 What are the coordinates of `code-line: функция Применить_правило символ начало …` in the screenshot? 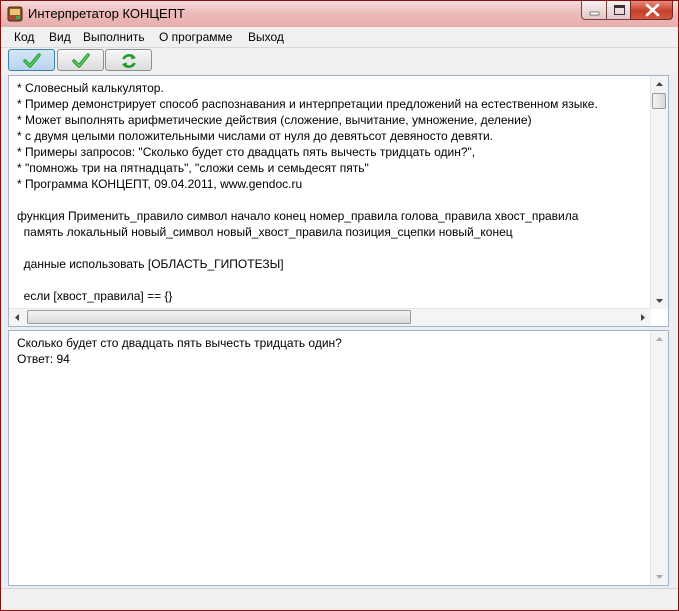 It's located at (298, 216).